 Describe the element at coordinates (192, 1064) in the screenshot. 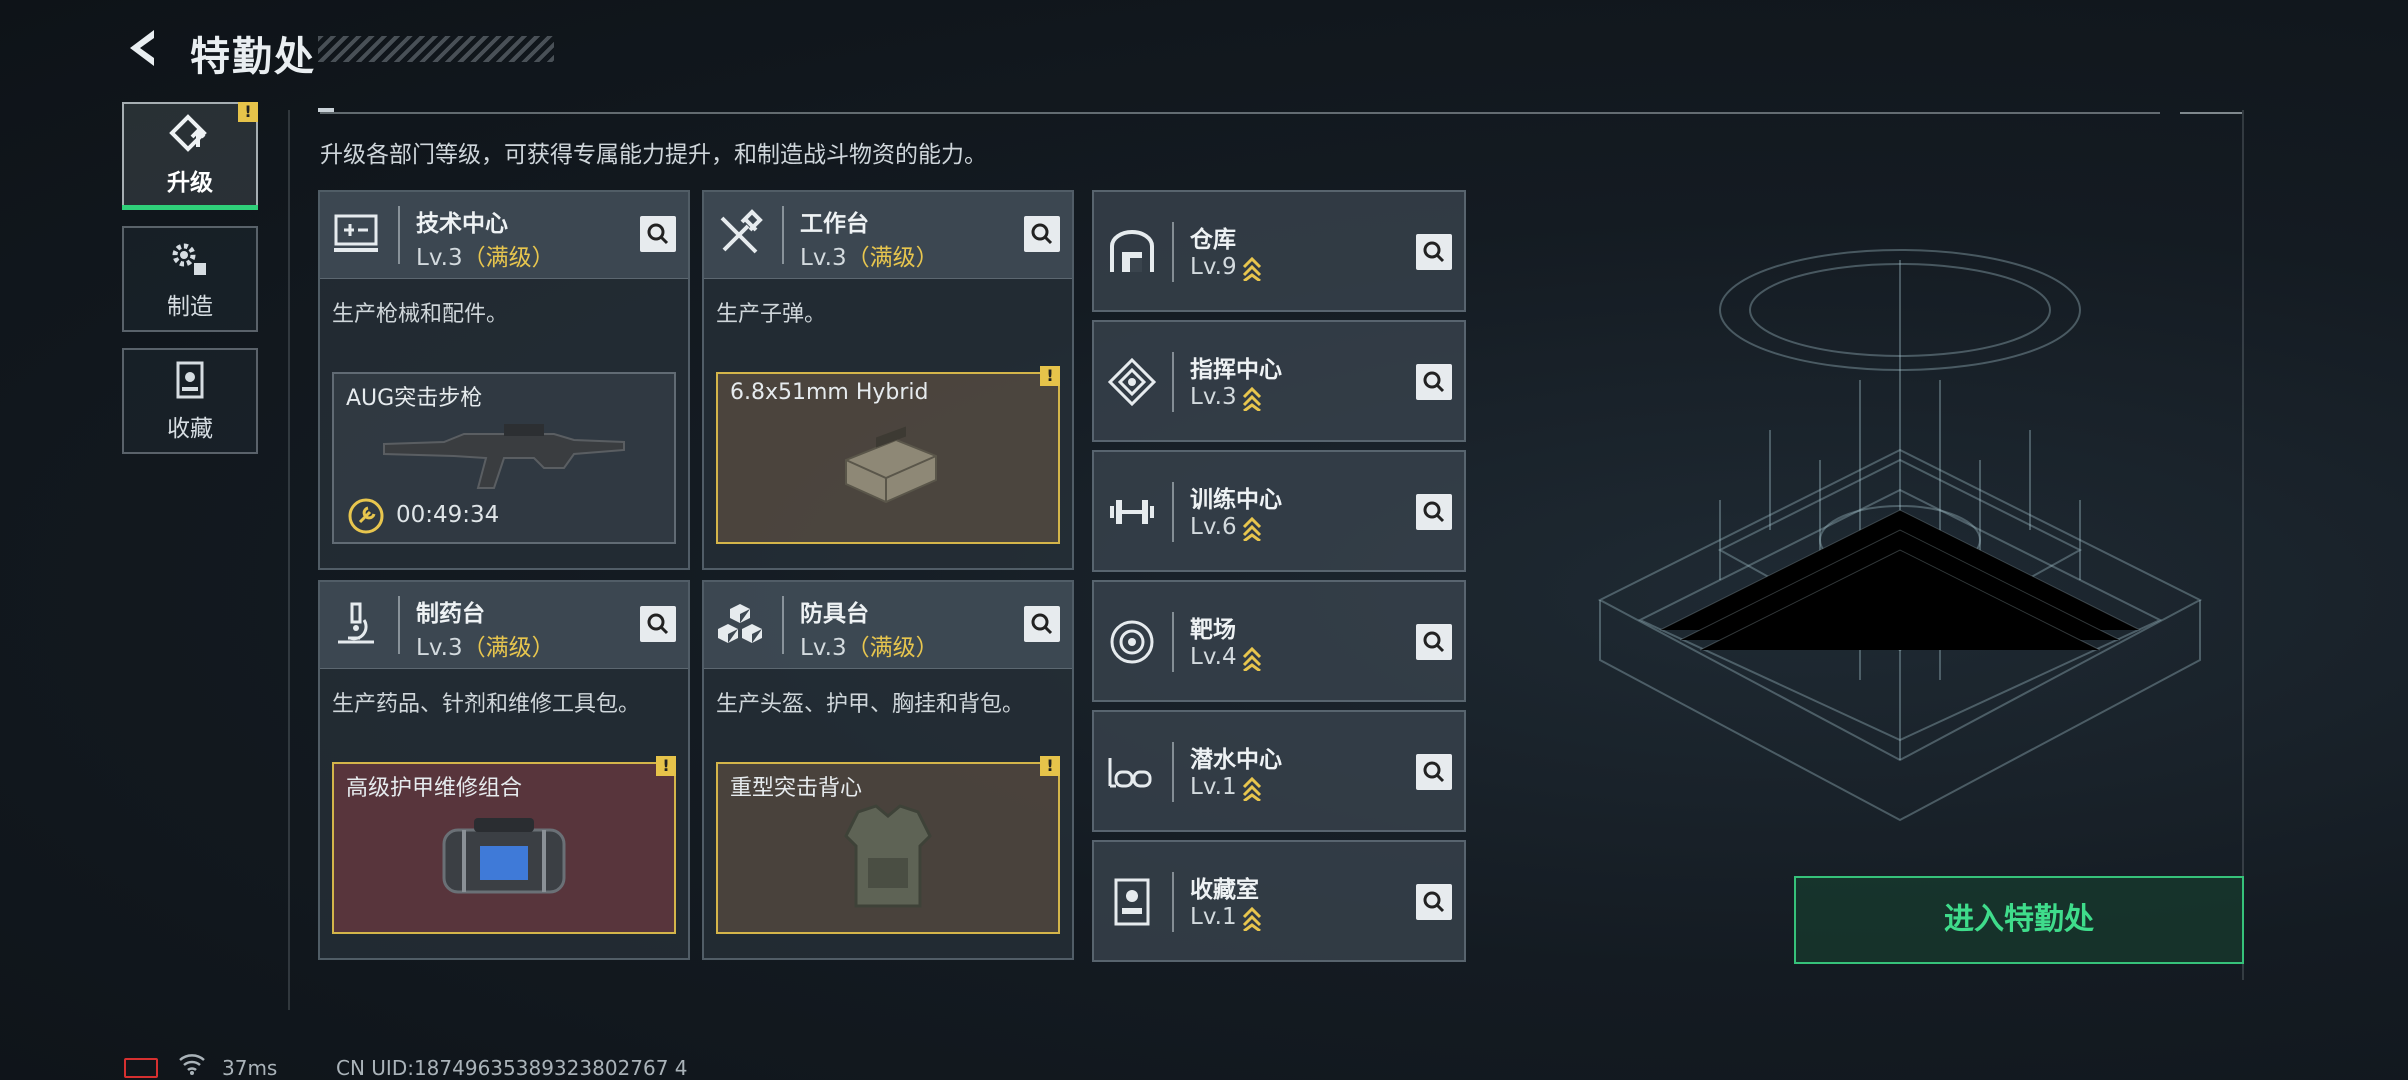

I see `wifi-icon` at that location.